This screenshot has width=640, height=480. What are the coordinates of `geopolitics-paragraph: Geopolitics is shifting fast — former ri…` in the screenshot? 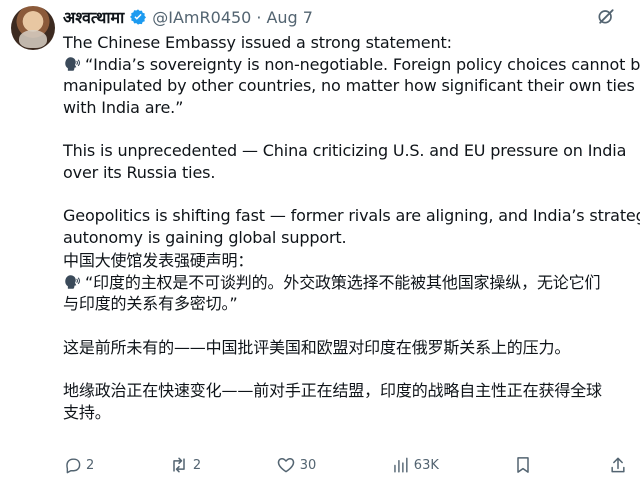 It's located at (351, 226).